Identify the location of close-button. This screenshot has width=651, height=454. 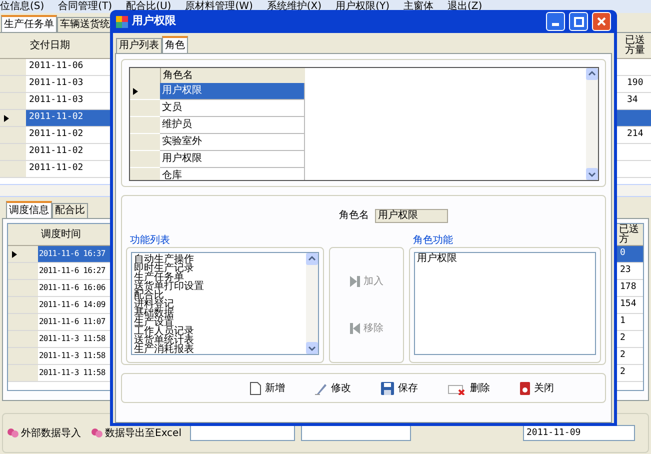
(601, 21).